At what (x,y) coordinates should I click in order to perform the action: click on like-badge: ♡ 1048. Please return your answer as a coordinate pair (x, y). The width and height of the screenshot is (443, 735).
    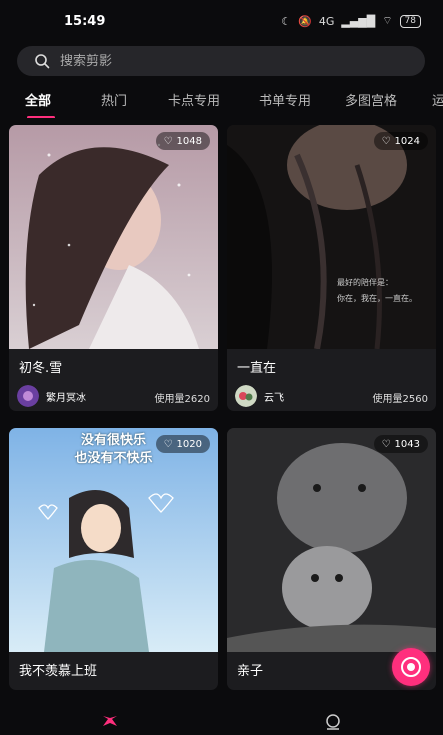
    Looking at the image, I should click on (182, 141).